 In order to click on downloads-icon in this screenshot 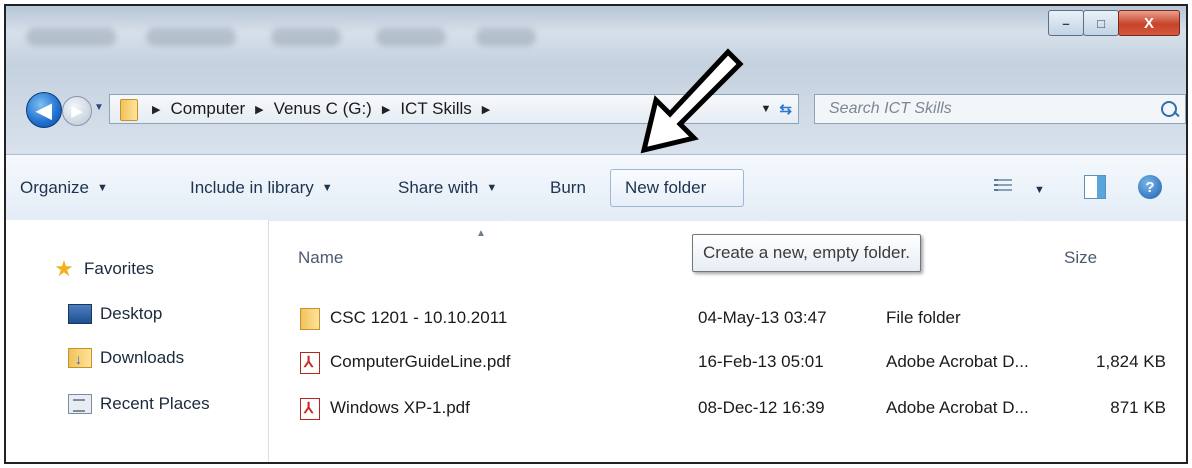, I will do `click(80, 358)`.